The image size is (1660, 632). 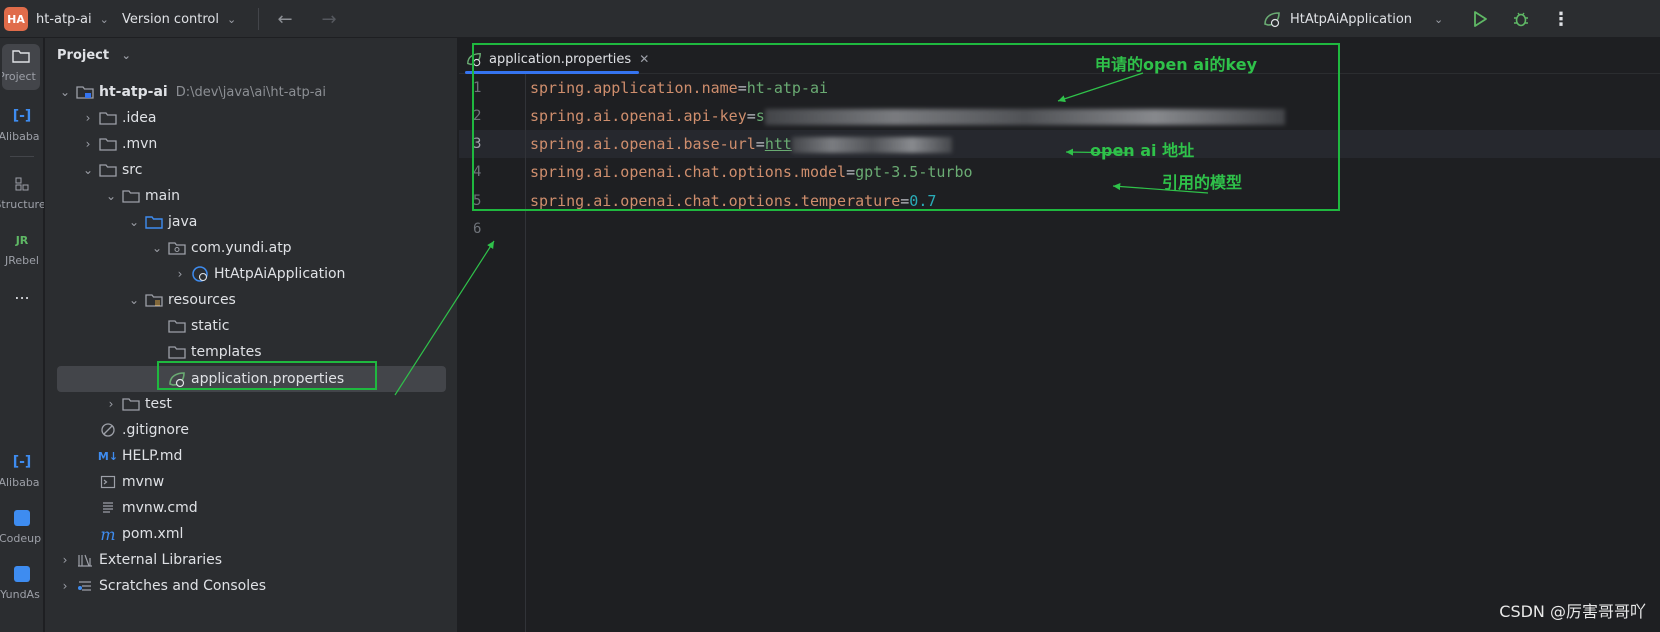 I want to click on arrow-to-base-url, so click(x=1099, y=152).